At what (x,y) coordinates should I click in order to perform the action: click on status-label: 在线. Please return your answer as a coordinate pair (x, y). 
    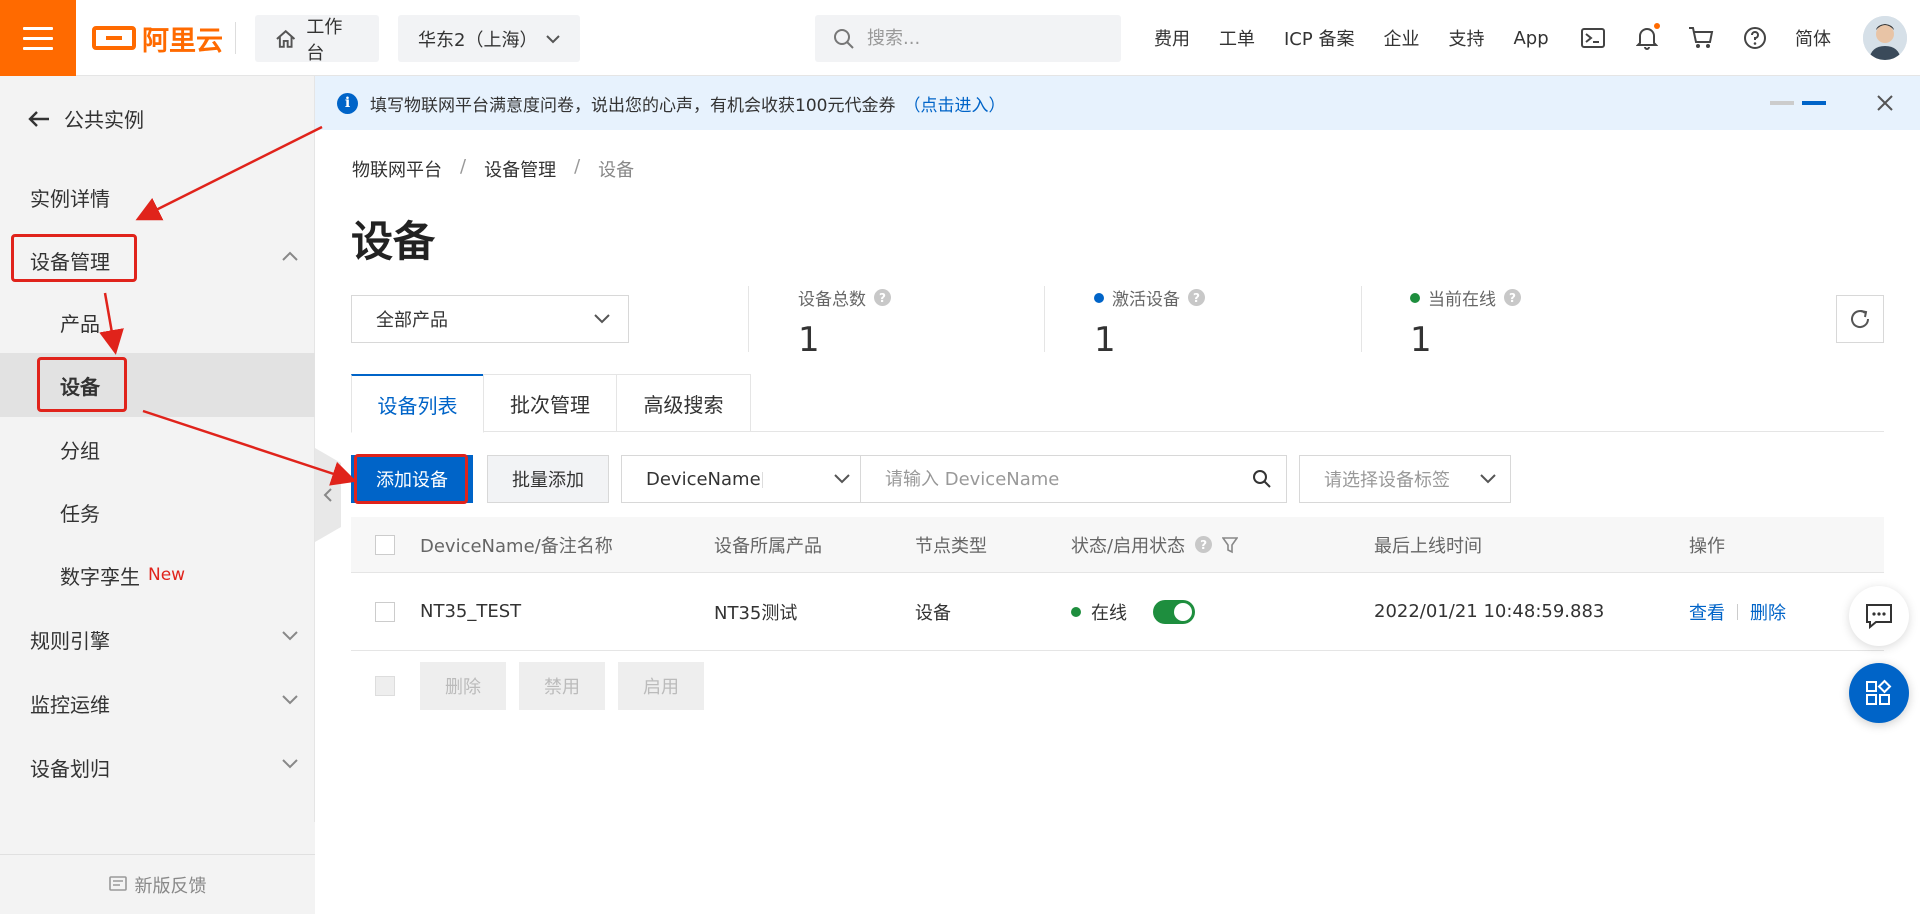
    Looking at the image, I should click on (1109, 613).